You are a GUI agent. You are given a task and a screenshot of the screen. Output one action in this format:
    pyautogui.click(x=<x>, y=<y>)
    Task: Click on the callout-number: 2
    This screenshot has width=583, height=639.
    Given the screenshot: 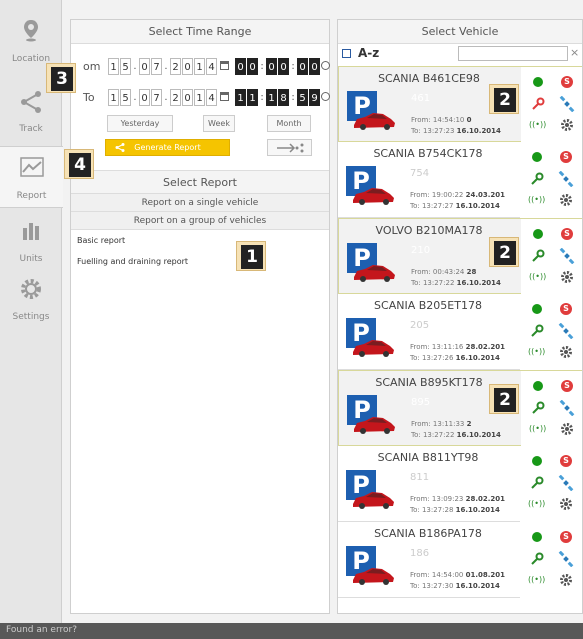 What is the action you would take?
    pyautogui.click(x=505, y=400)
    